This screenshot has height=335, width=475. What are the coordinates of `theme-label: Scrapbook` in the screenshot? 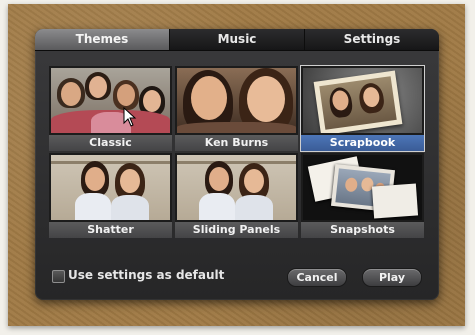 It's located at (362, 143).